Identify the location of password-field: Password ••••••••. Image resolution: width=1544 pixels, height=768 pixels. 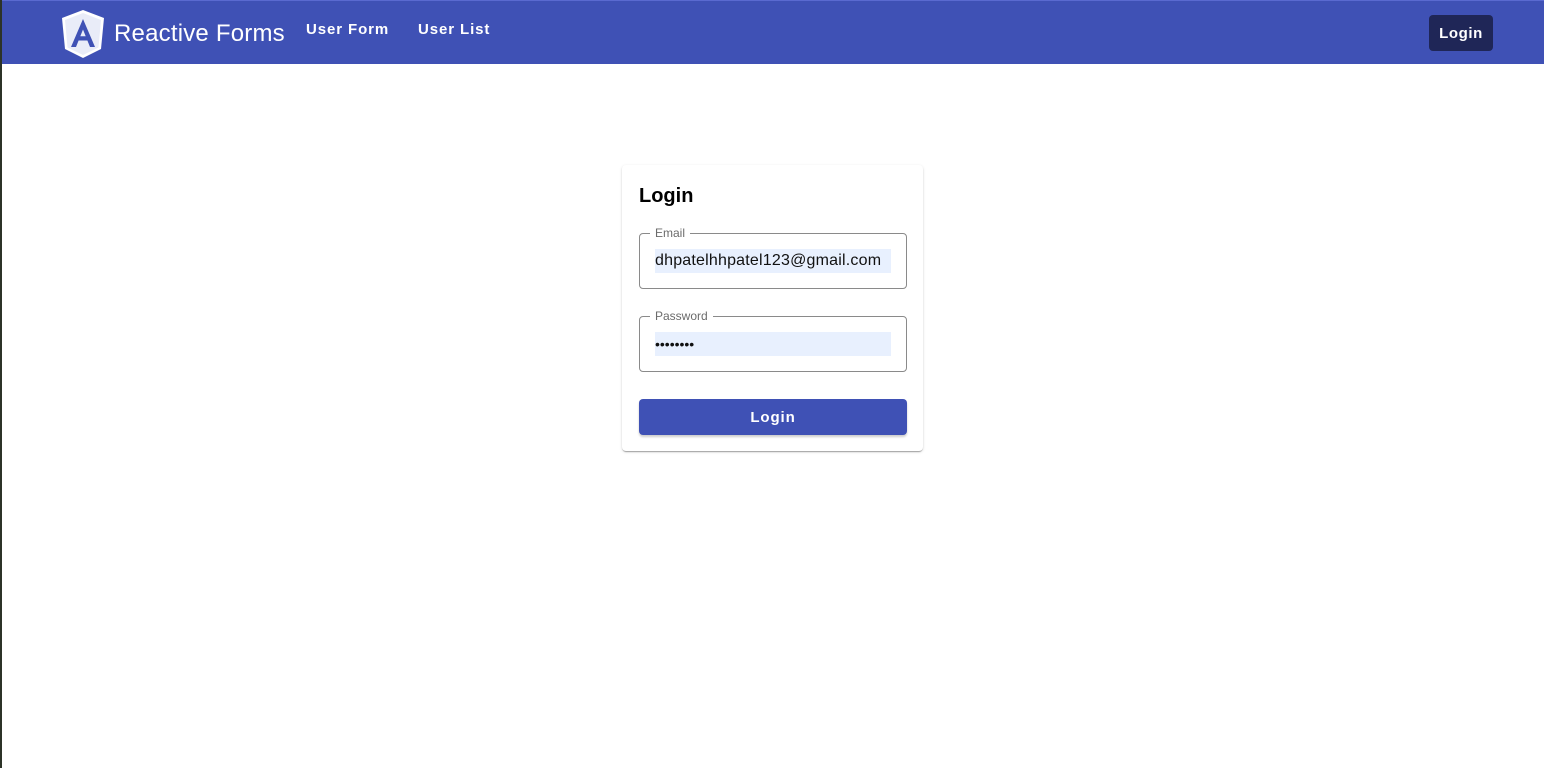
(773, 340).